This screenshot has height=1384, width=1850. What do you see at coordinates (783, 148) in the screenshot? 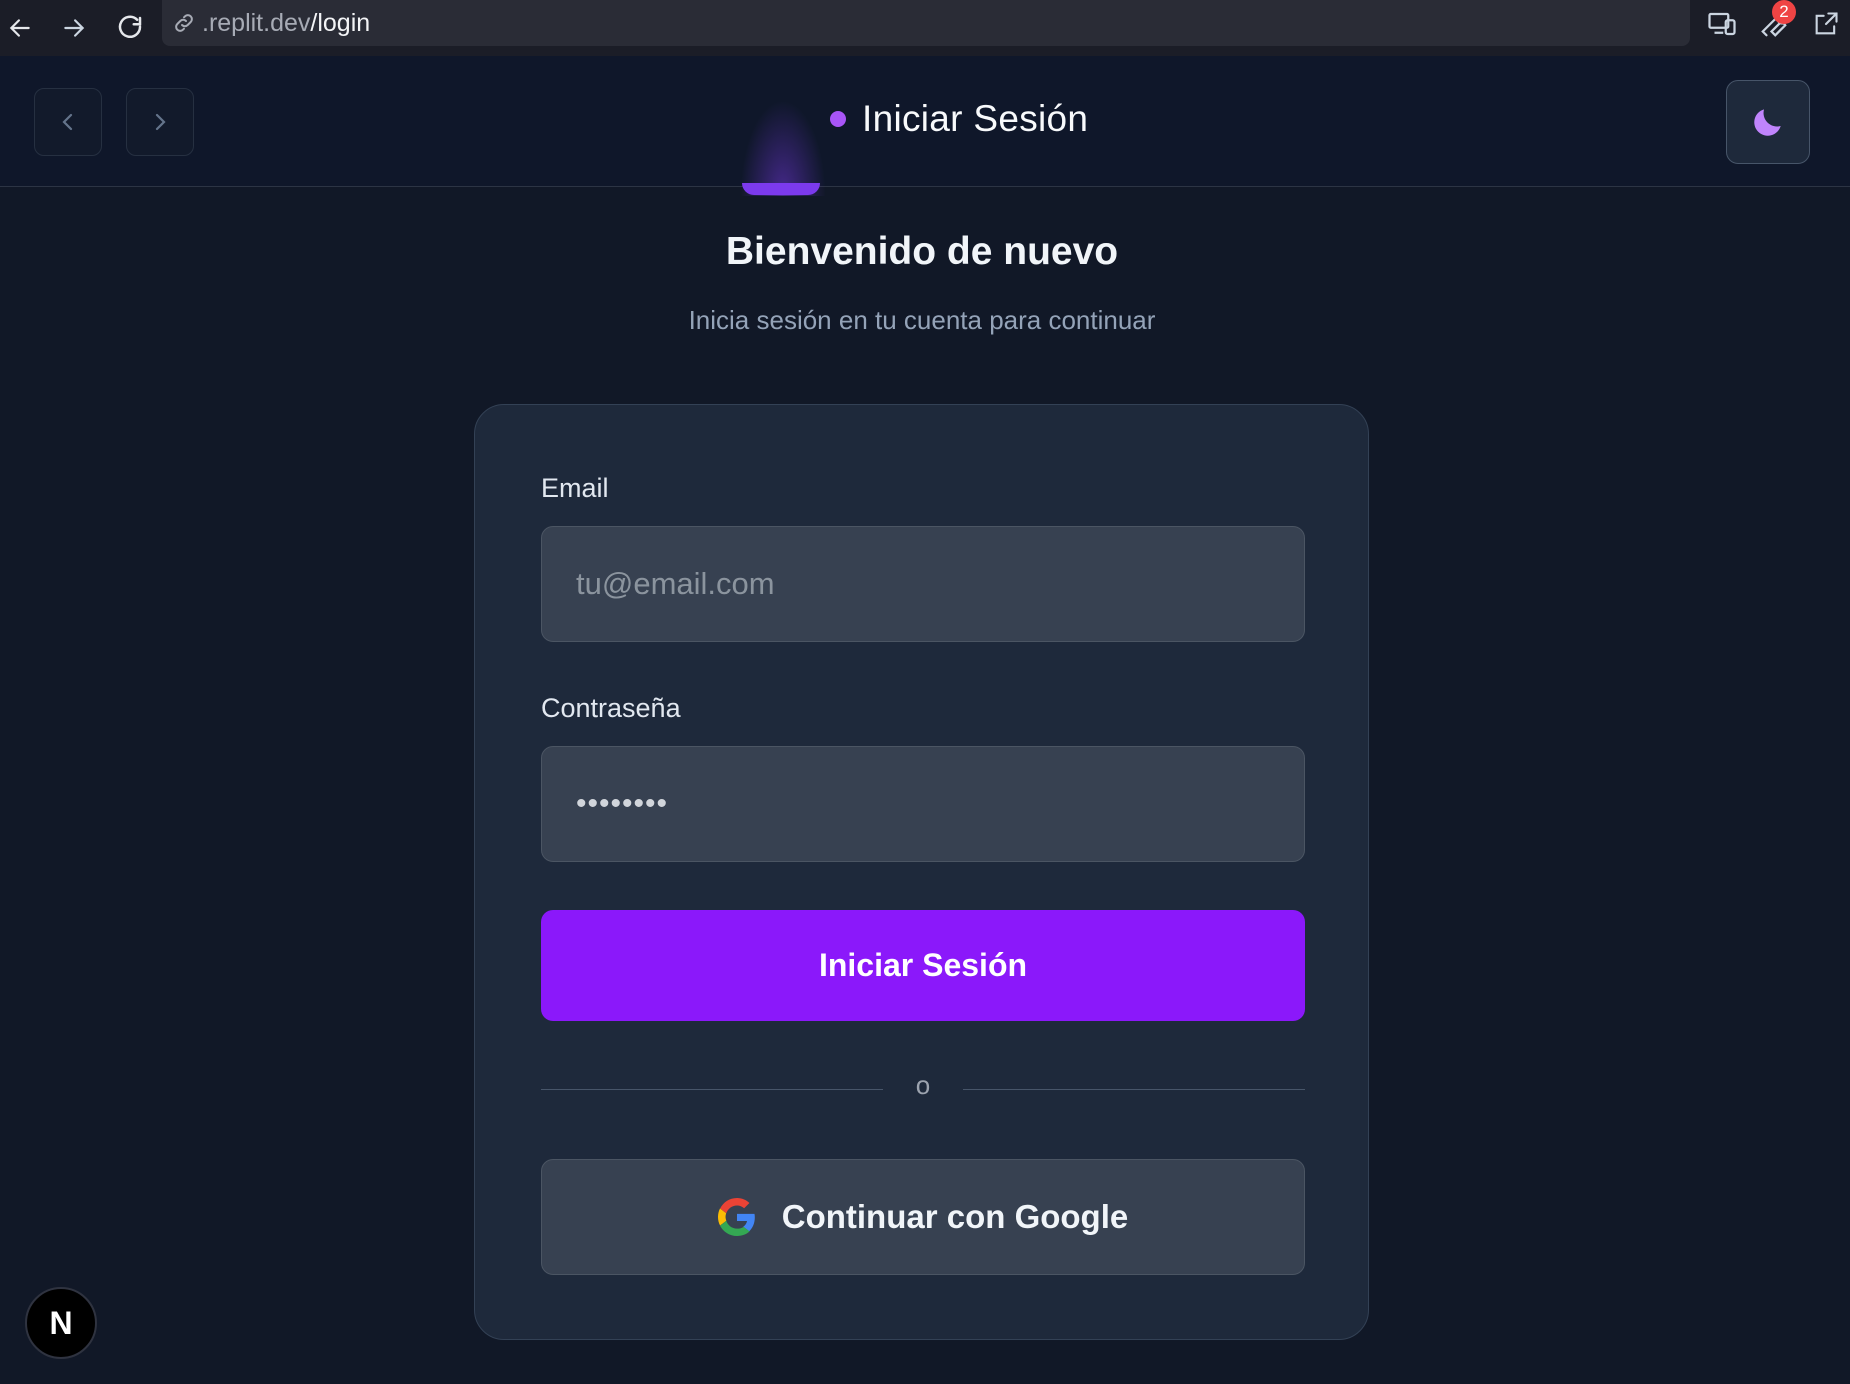
I see `logo-glow` at bounding box center [783, 148].